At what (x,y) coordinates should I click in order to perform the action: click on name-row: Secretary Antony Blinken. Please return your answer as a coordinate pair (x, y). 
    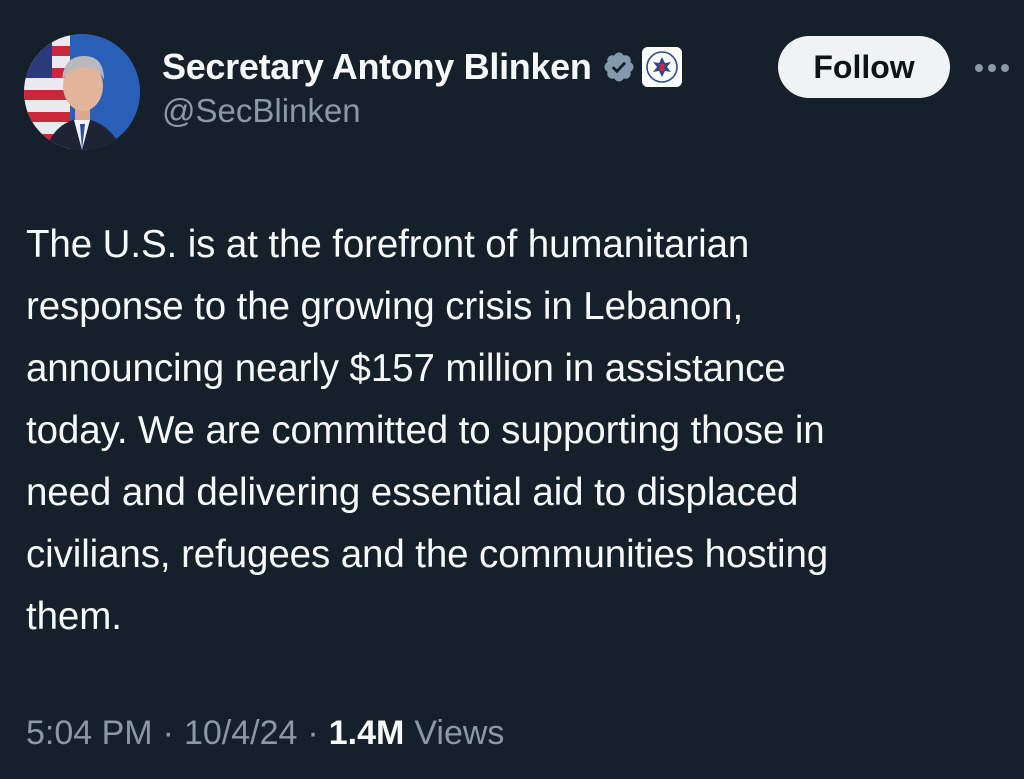
    Looking at the image, I should click on (422, 67).